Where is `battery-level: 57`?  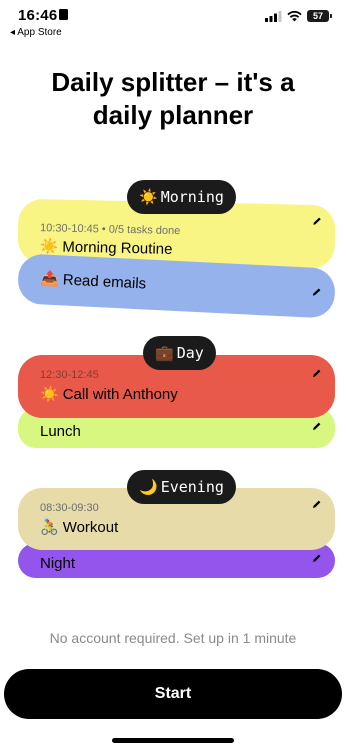
battery-level: 57 is located at coordinates (318, 16).